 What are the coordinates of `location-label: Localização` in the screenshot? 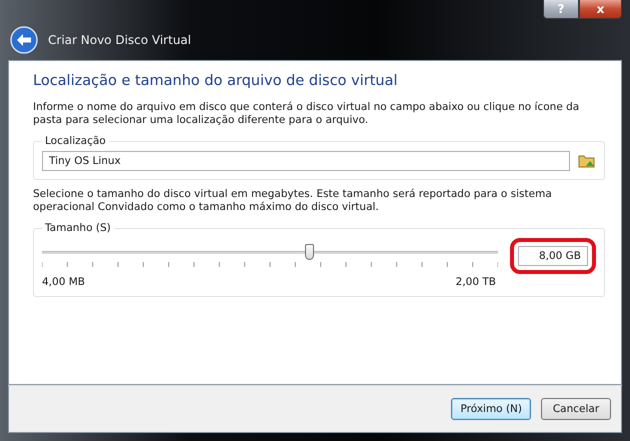 It's located at (75, 141).